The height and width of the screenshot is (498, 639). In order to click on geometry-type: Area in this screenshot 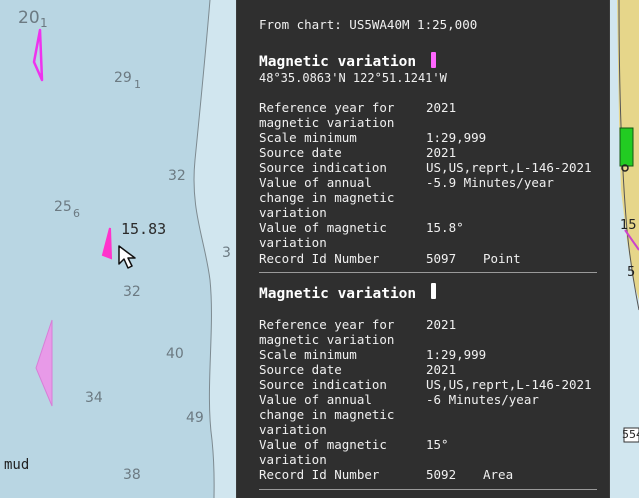, I will do `click(498, 474)`.